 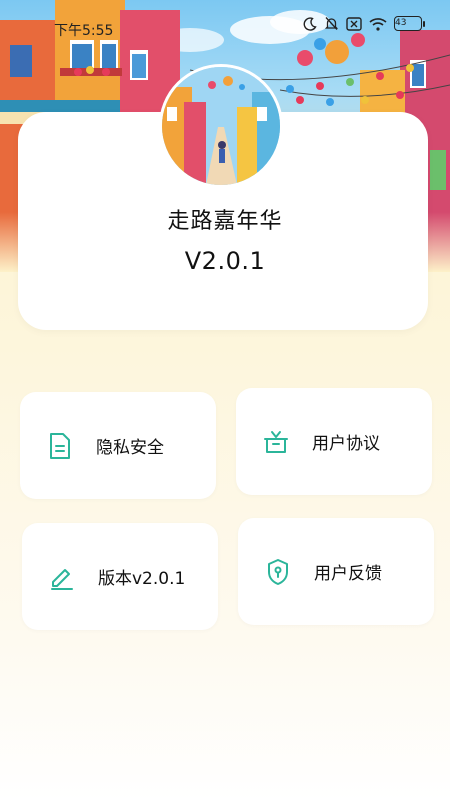 What do you see at coordinates (276, 442) in the screenshot?
I see `gift-icon` at bounding box center [276, 442].